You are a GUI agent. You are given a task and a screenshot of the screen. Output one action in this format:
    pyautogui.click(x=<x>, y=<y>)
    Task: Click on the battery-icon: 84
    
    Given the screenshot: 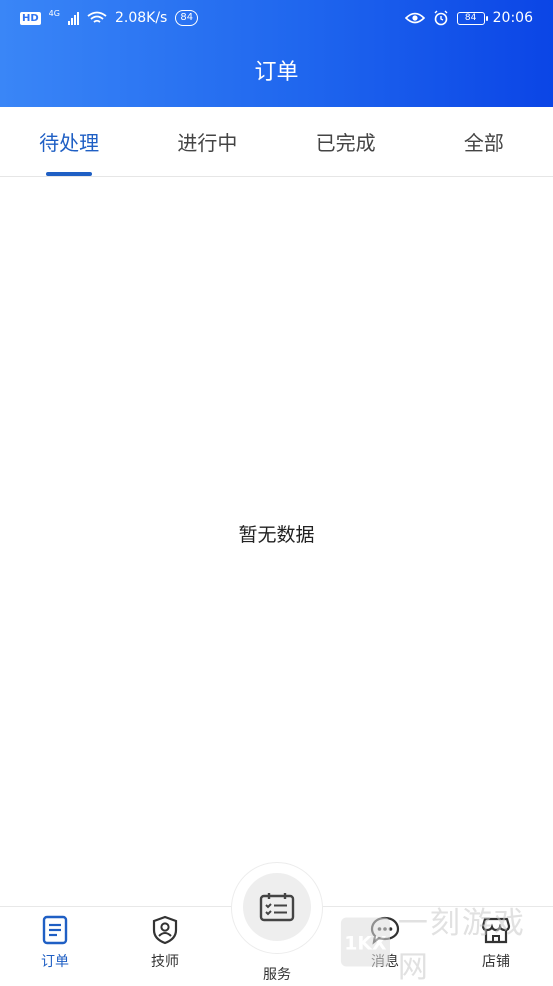 What is the action you would take?
    pyautogui.click(x=472, y=18)
    